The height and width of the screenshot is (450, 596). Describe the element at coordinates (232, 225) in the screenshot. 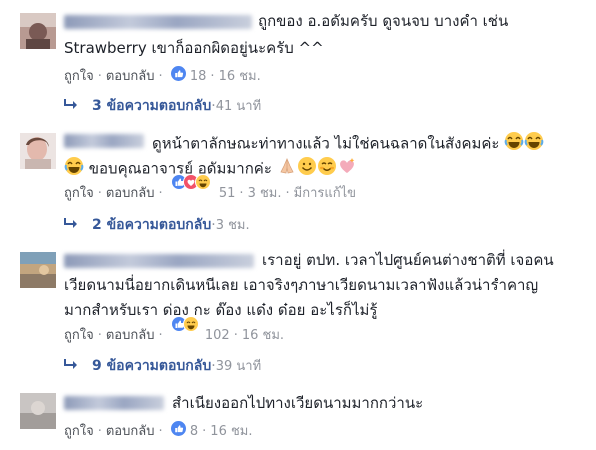

I see `replies-time: 3 ชม.` at that location.